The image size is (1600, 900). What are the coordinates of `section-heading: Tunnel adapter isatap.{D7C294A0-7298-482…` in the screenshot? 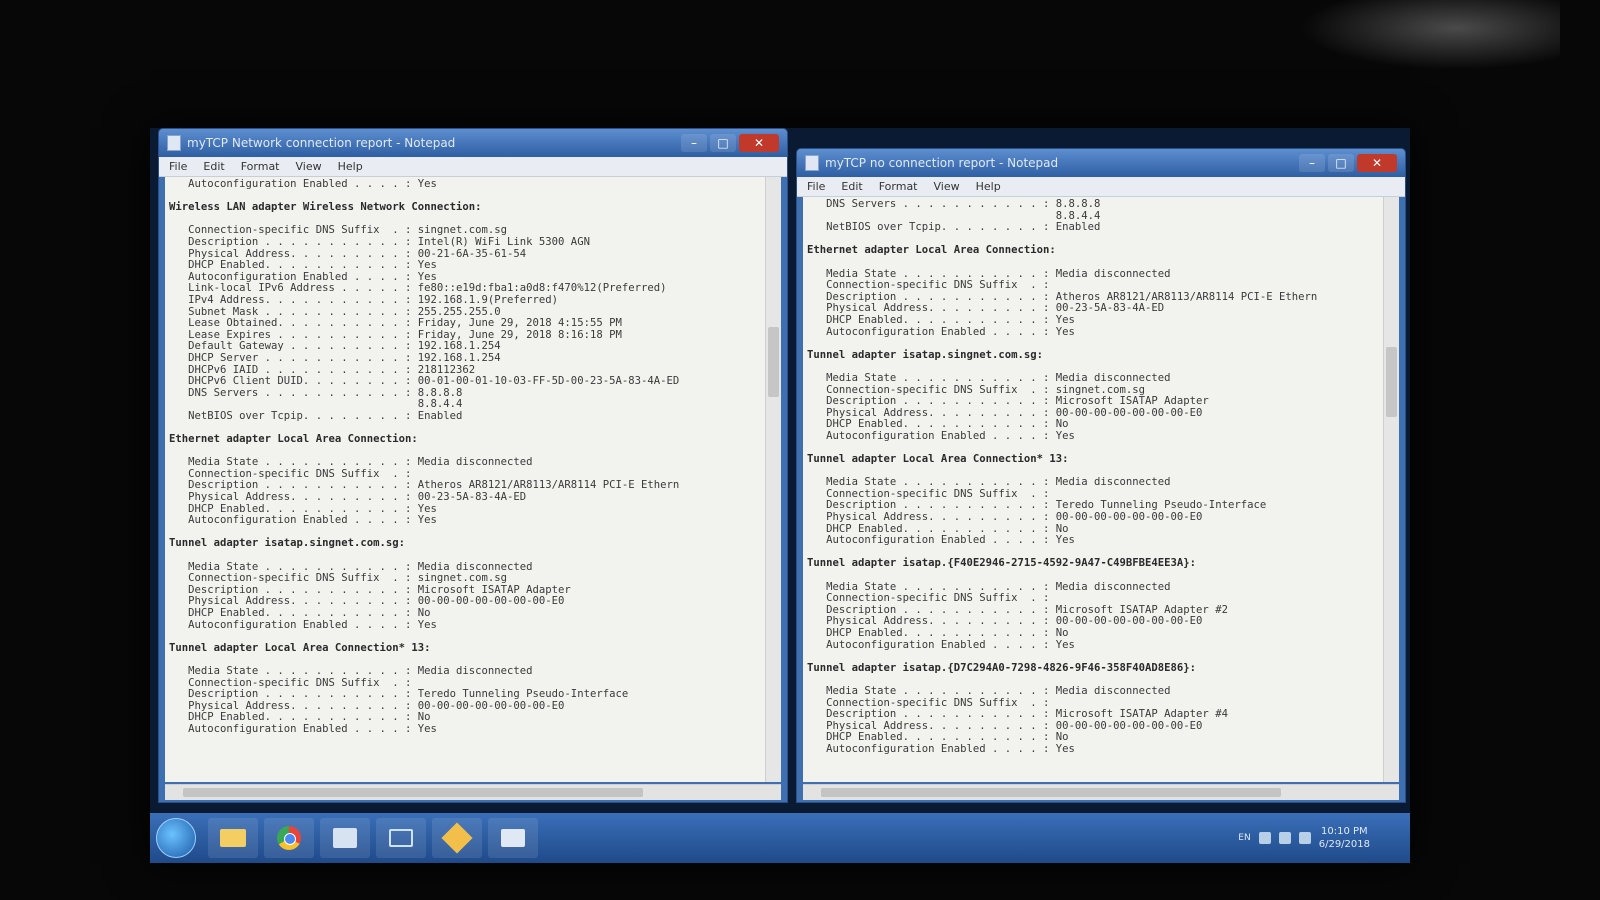 It's located at (1002, 667).